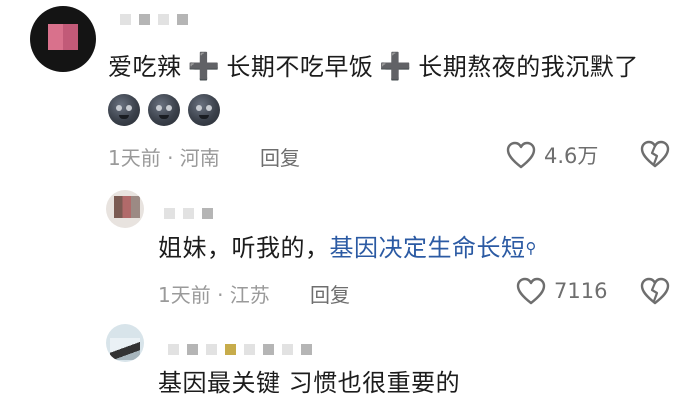 The height and width of the screenshot is (405, 700). I want to click on comment-text: 姐妹，听我的，基因决定生命长短⚲, so click(347, 248).